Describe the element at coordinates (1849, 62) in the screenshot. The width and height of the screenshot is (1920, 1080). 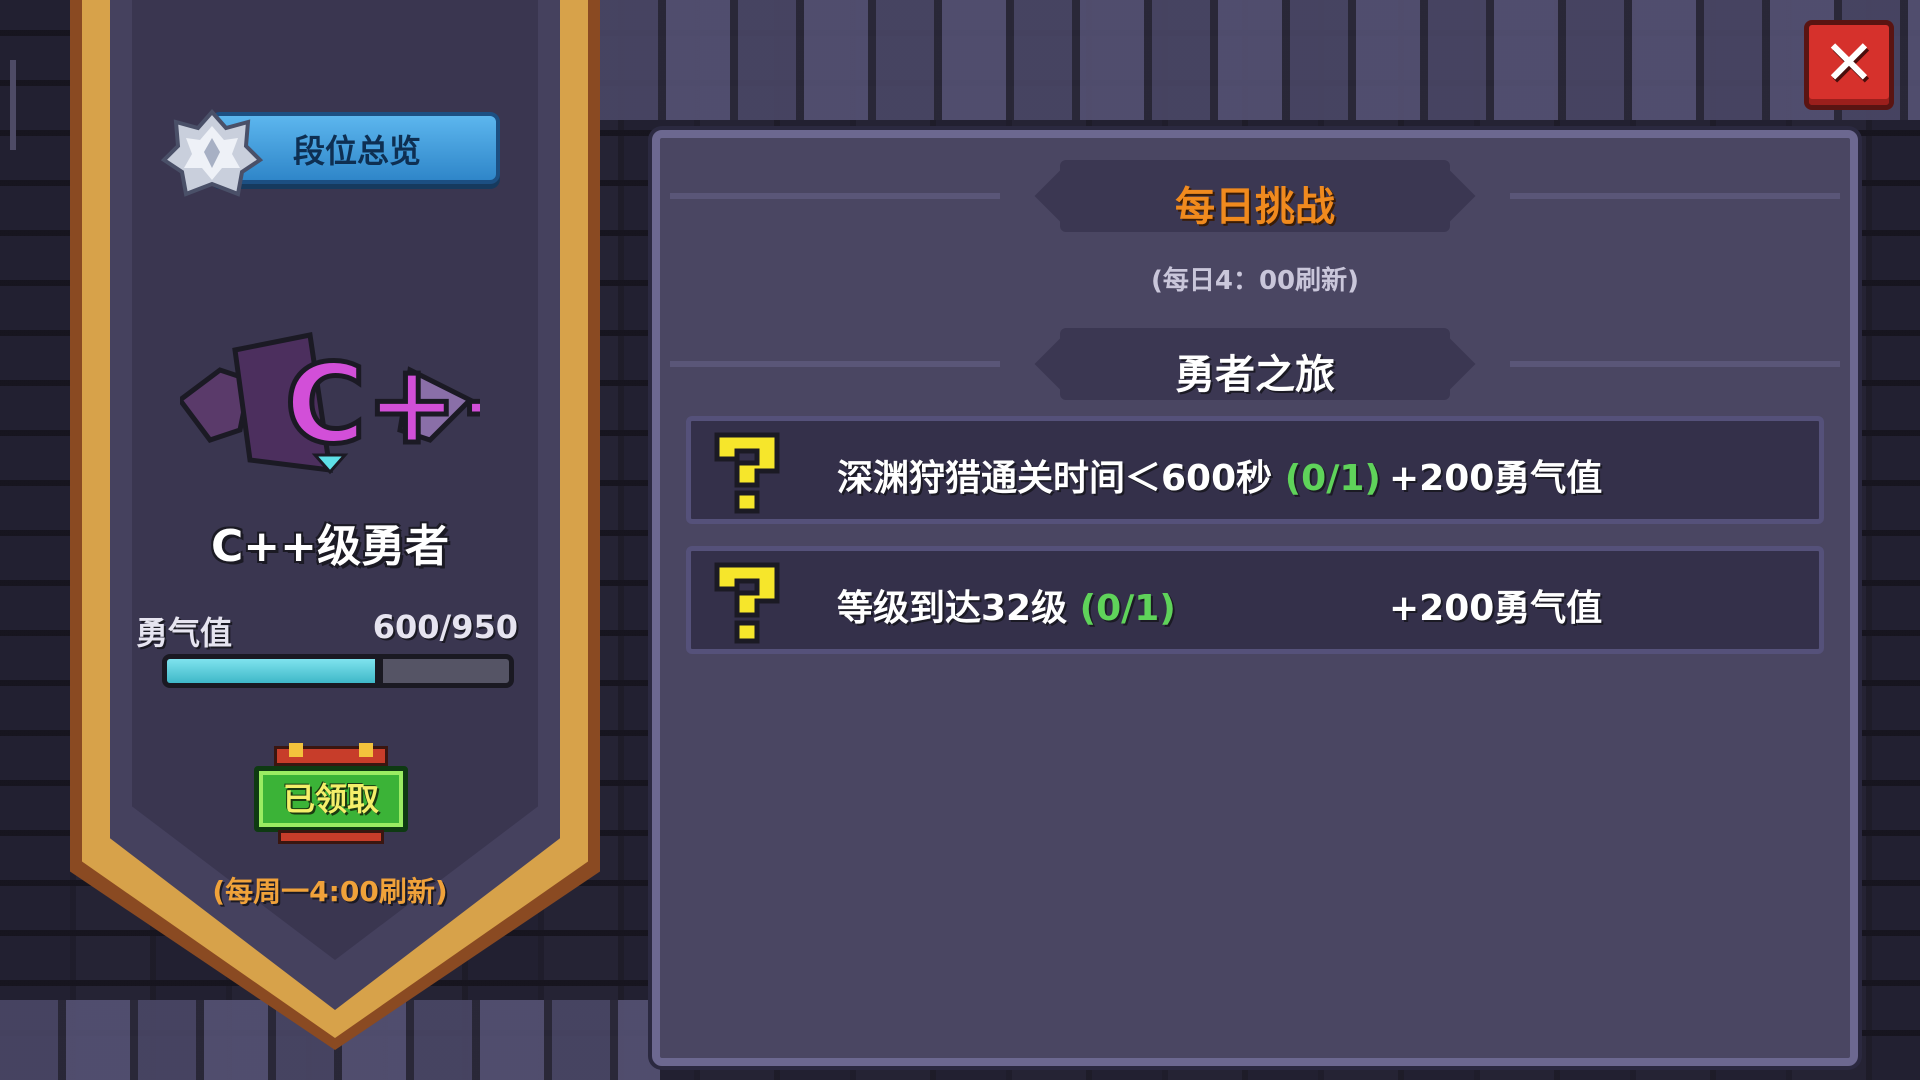
I see `close-icon: ✕` at that location.